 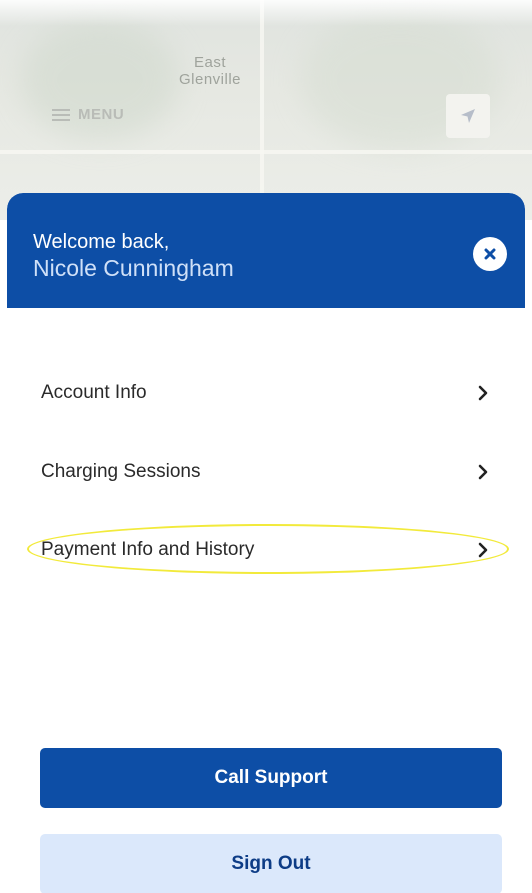 What do you see at coordinates (266, 472) in the screenshot?
I see `menu-item-charging-sessions: Charging Sessions` at bounding box center [266, 472].